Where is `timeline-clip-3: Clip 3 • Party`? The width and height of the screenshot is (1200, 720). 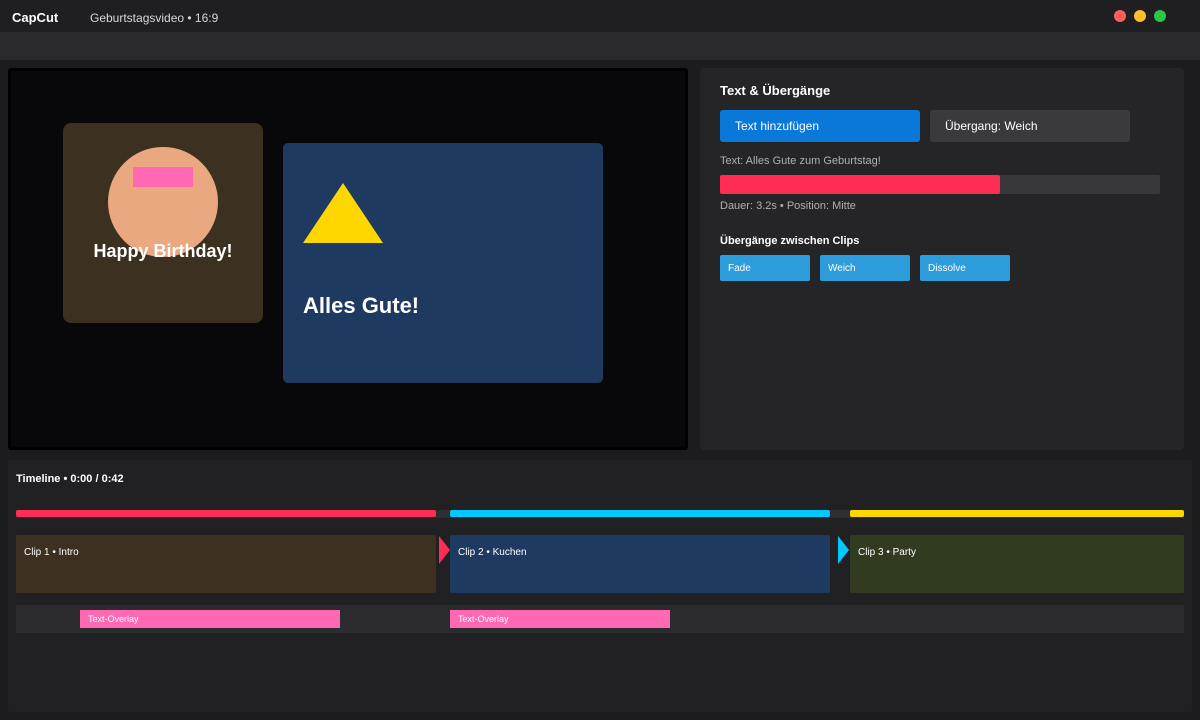
timeline-clip-3: Clip 3 • Party is located at coordinates (1017, 564).